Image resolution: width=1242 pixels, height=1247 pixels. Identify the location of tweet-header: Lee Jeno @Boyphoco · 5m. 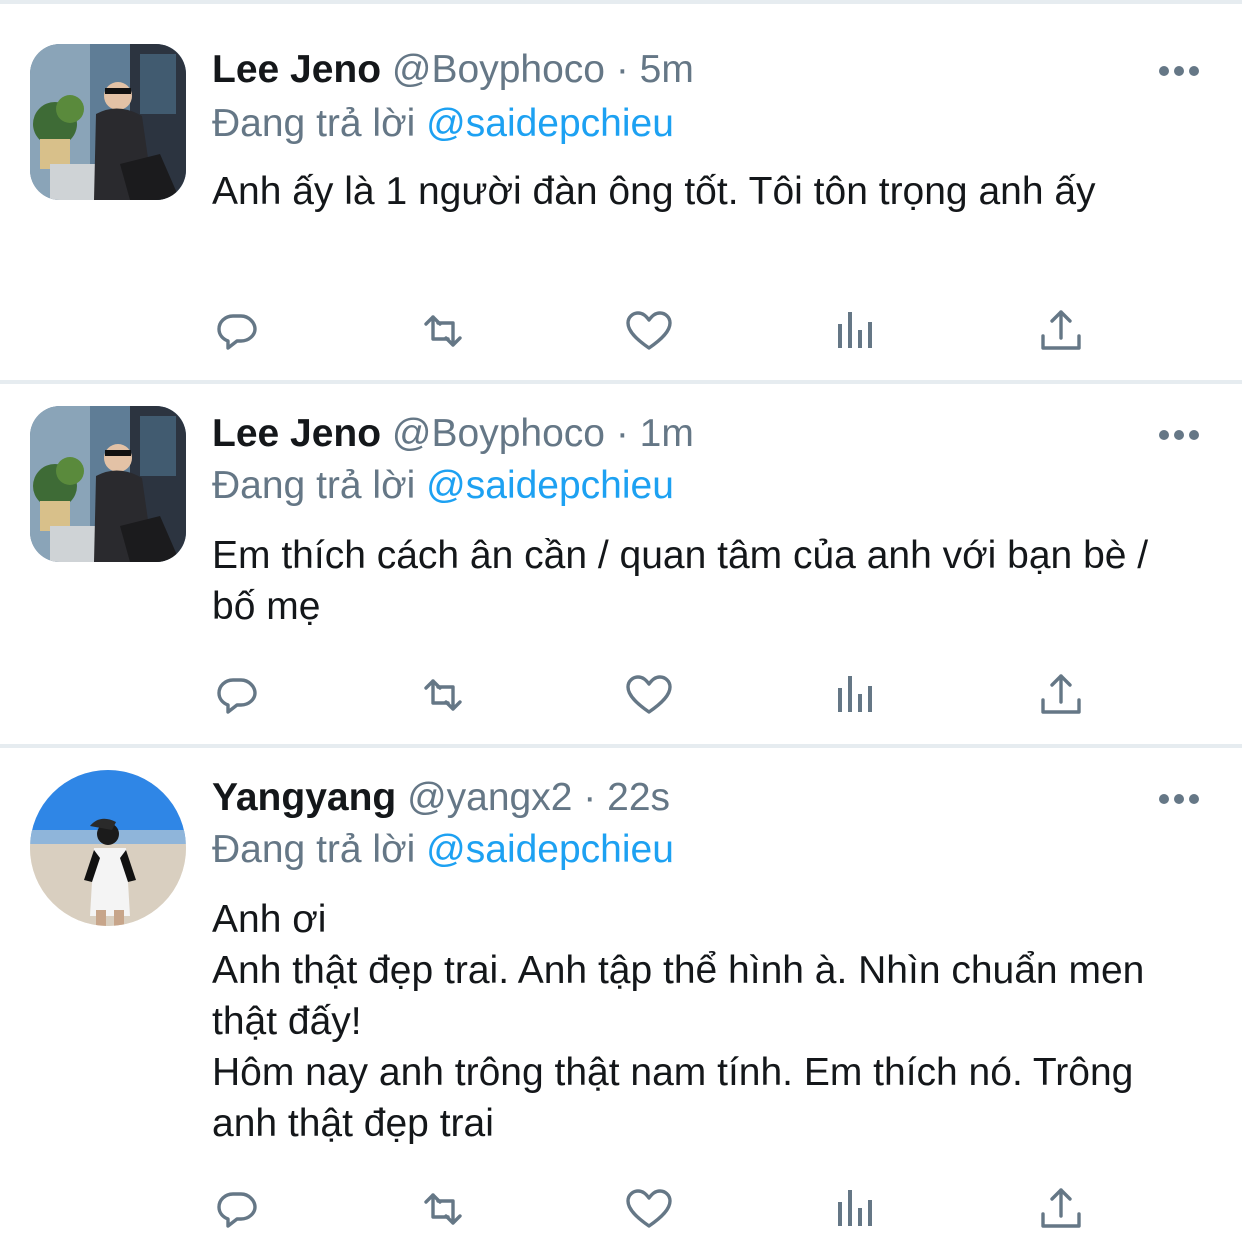
(667, 70).